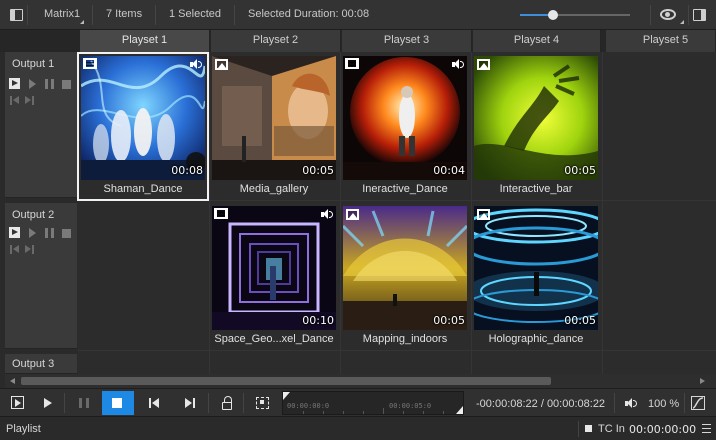  I want to click on zoom-slider-handle, so click(553, 15).